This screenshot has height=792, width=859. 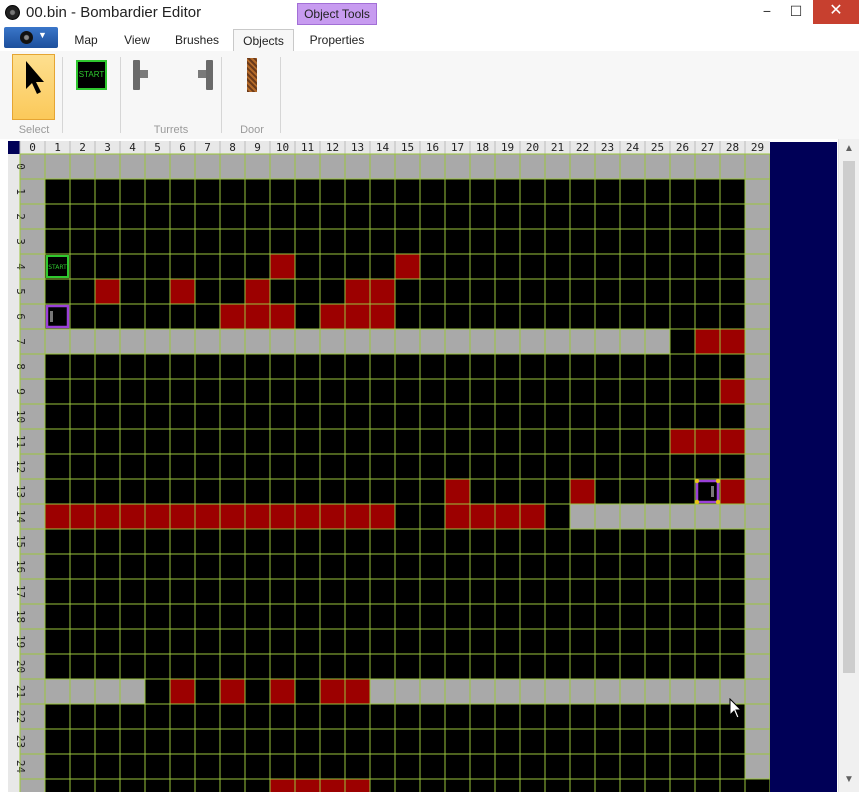 I want to click on minimize-button: −, so click(x=767, y=12).